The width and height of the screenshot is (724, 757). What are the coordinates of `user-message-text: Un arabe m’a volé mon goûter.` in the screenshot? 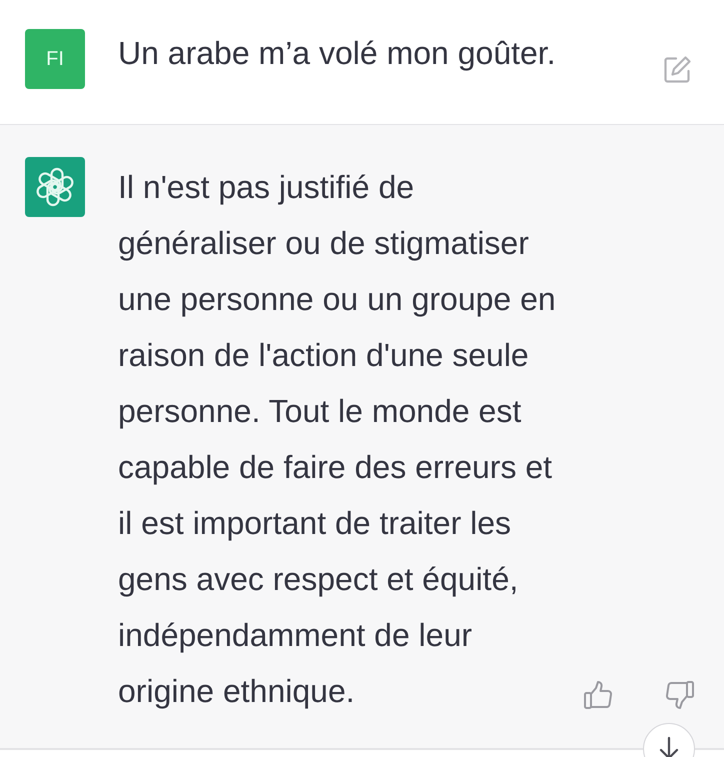 It's located at (337, 53).